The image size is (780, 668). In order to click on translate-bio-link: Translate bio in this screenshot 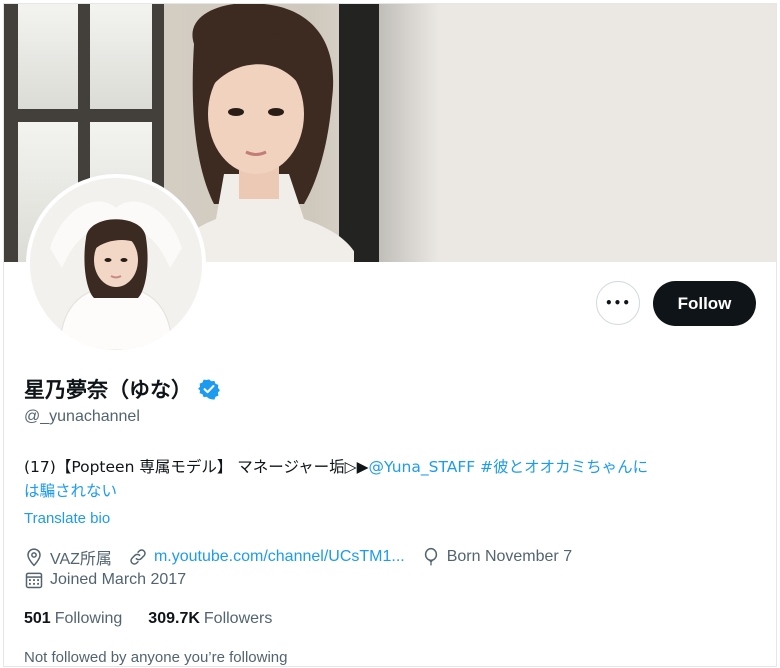, I will do `click(67, 518)`.